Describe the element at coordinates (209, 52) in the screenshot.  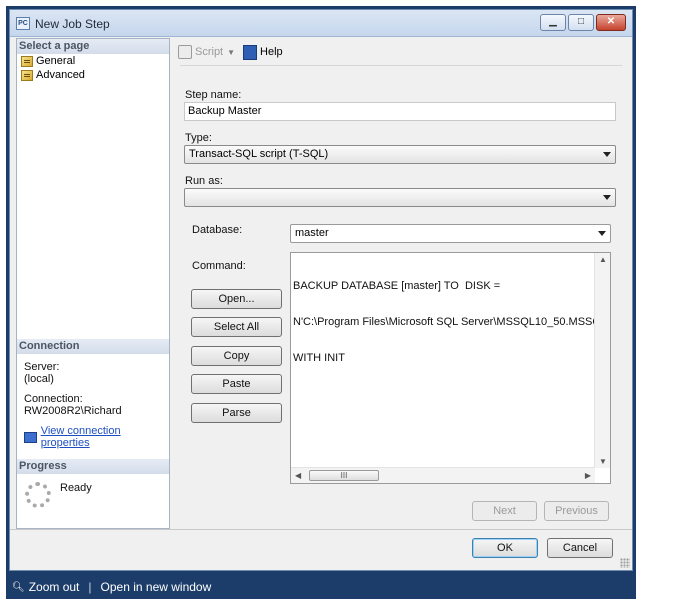
I see `script-label: Script` at that location.